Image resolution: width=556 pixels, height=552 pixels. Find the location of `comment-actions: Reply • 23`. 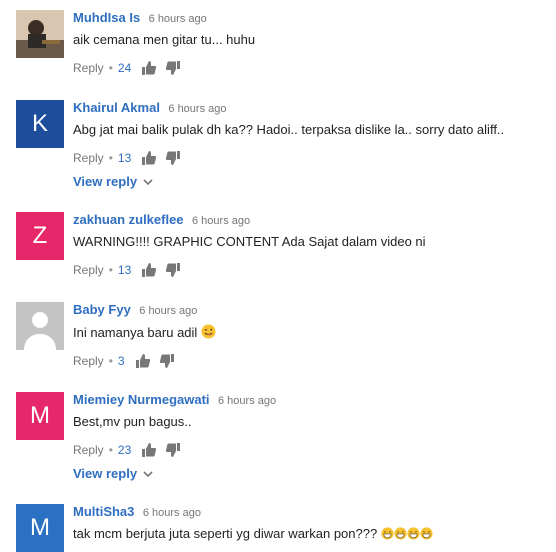

comment-actions: Reply • 23 is located at coordinates (314, 450).